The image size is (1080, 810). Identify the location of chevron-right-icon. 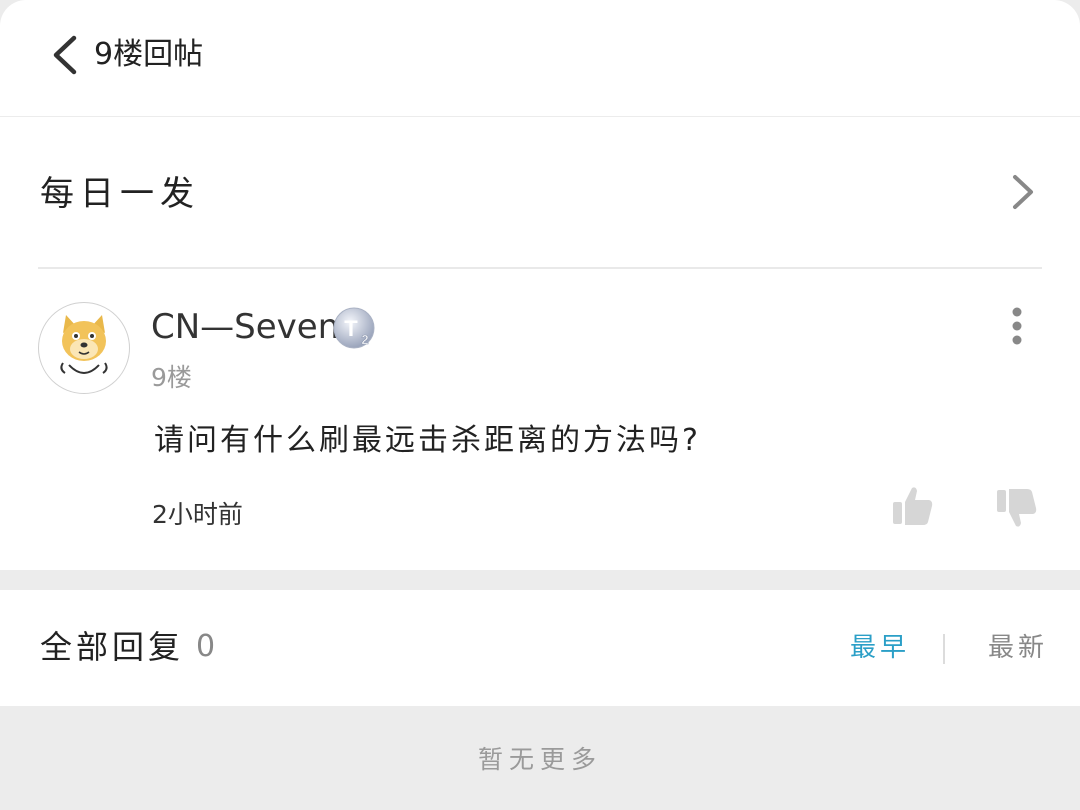
(1023, 192).